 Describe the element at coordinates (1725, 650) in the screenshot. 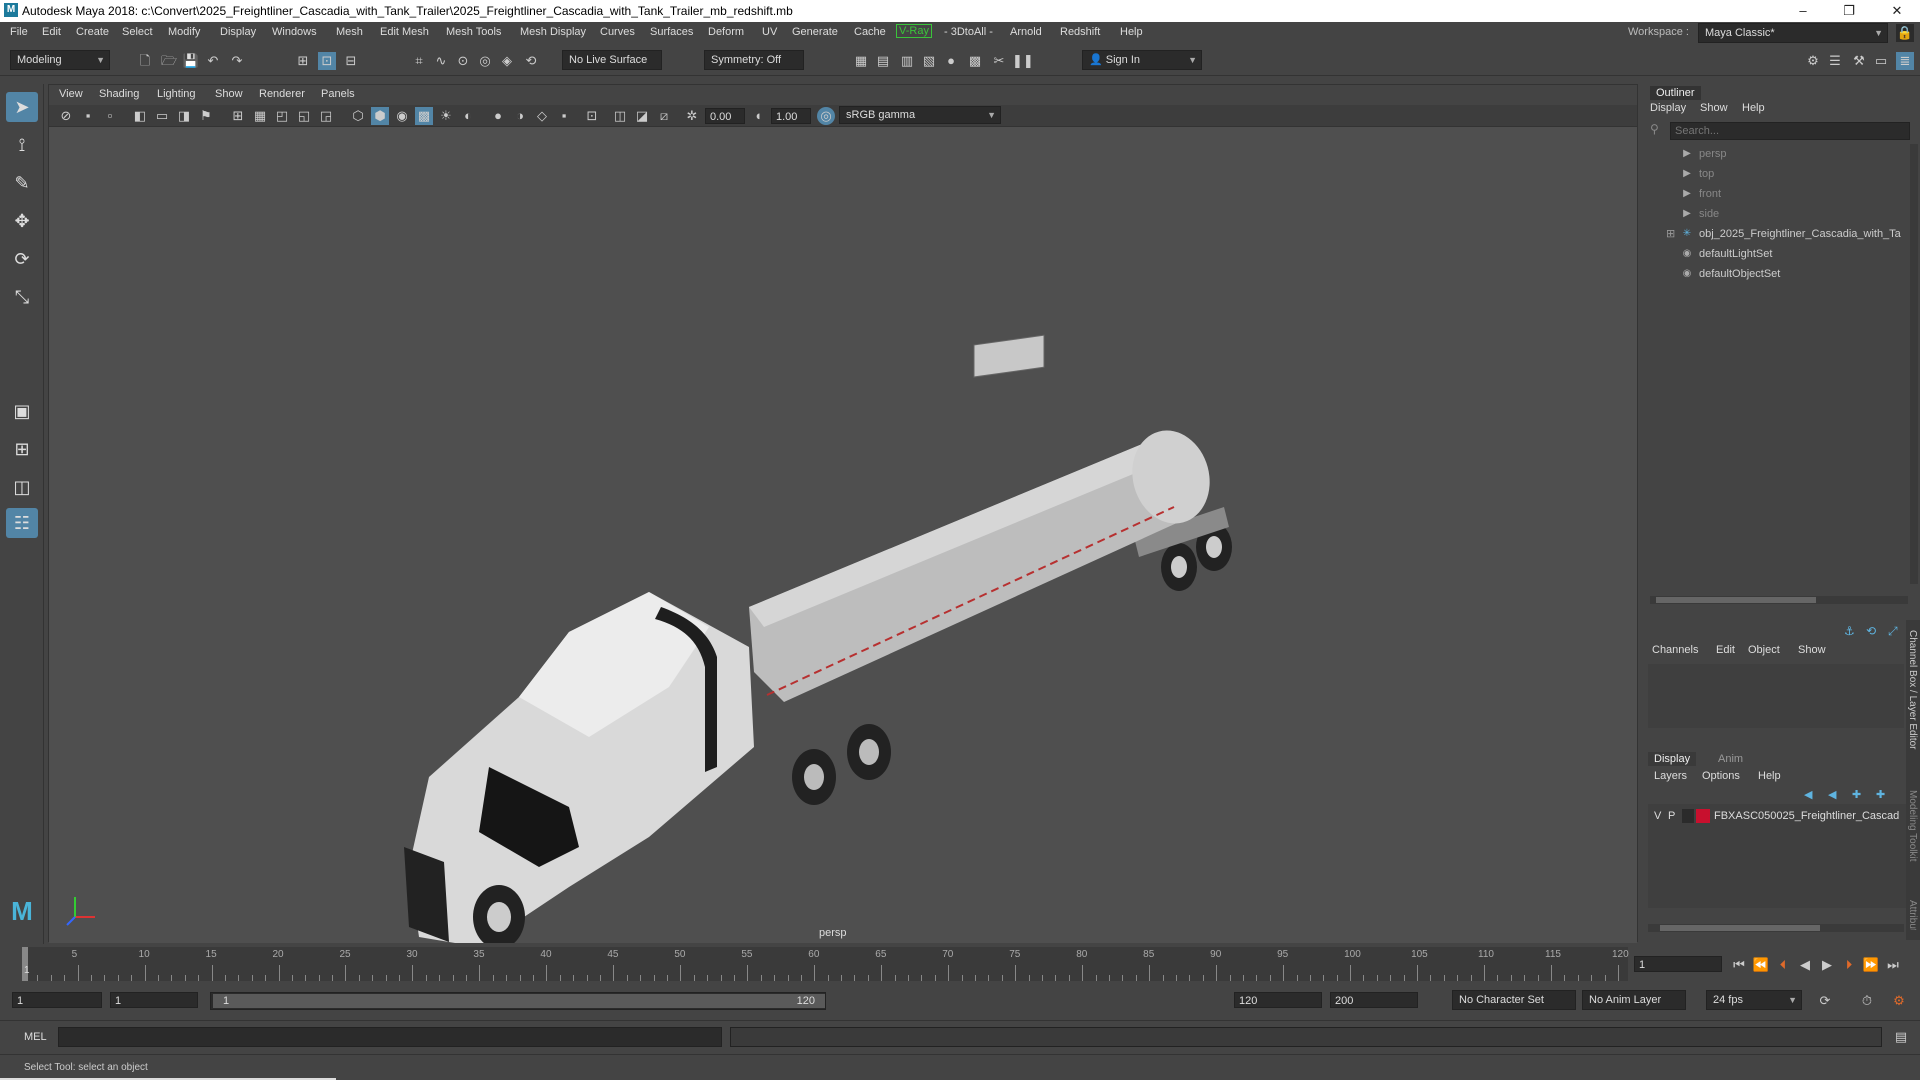

I see `channels-menu-edit: Edit` at that location.